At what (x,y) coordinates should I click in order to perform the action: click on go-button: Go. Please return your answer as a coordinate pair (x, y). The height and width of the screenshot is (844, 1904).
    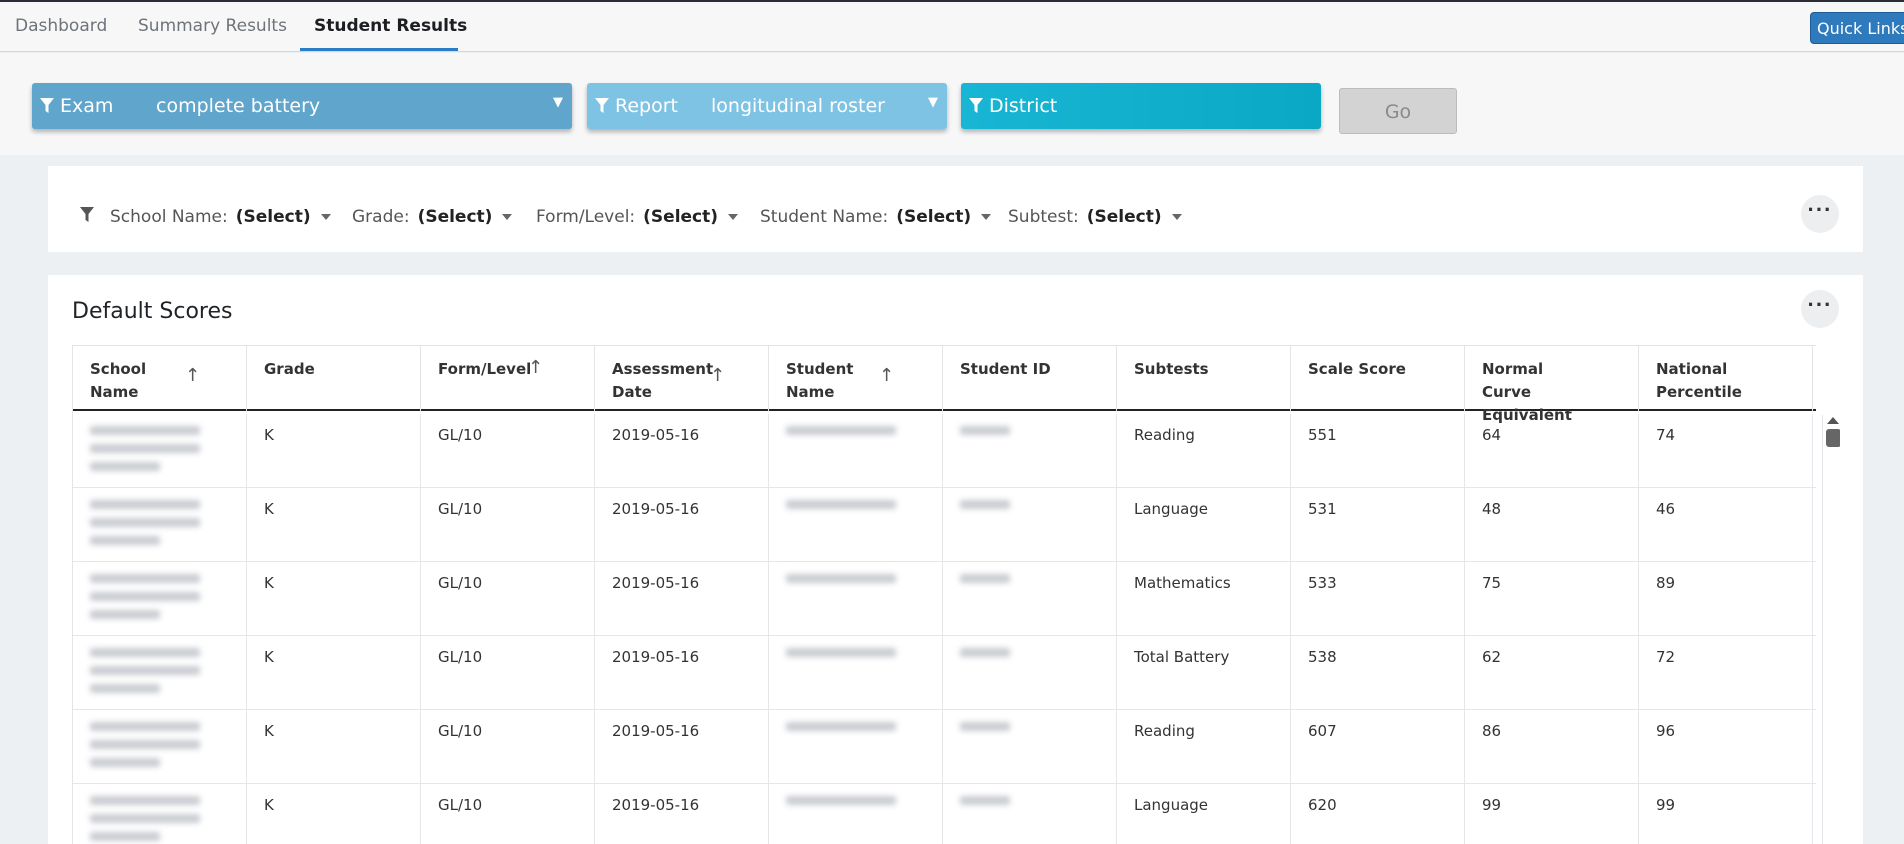
    Looking at the image, I should click on (1398, 111).